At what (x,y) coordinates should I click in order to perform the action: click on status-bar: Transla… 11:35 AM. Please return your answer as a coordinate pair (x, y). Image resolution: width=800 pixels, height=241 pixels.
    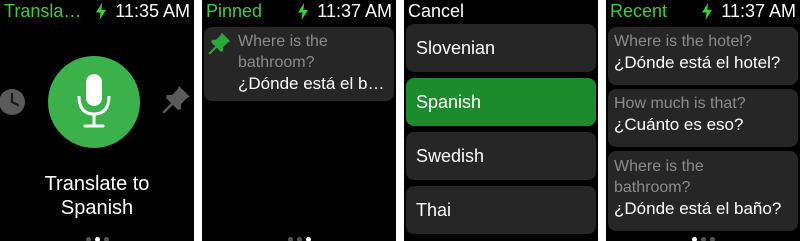
    Looking at the image, I should click on (97, 12).